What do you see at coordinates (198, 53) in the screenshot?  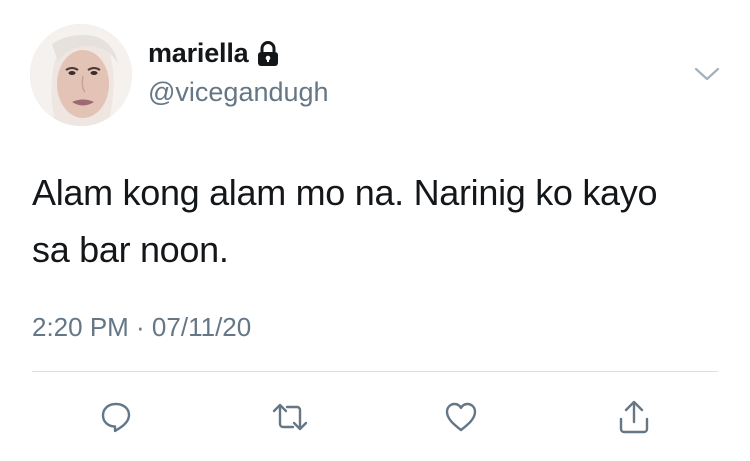 I see `display-name: mariella` at bounding box center [198, 53].